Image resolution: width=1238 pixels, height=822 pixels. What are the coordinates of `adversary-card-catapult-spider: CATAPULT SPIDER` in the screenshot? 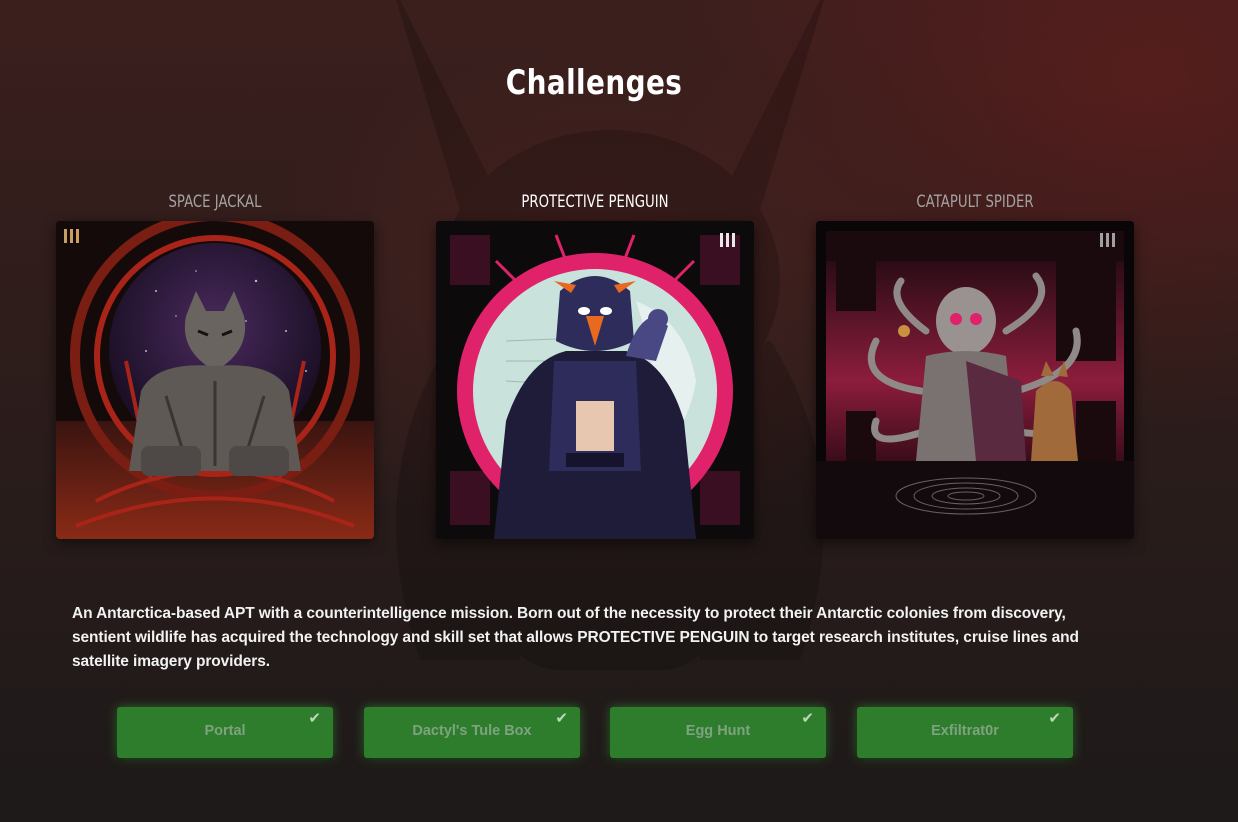 It's located at (975, 363).